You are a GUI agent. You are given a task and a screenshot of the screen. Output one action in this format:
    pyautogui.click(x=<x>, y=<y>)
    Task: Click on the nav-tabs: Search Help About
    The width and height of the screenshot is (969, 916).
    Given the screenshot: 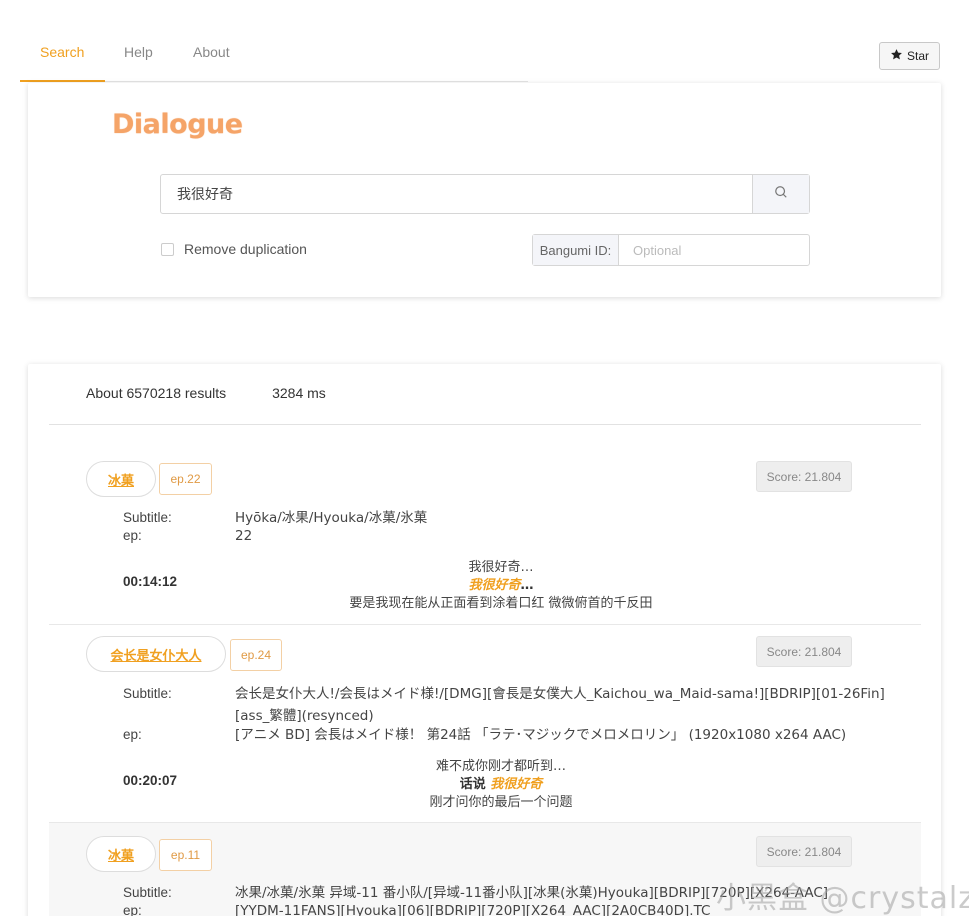 What is the action you would take?
    pyautogui.click(x=274, y=55)
    